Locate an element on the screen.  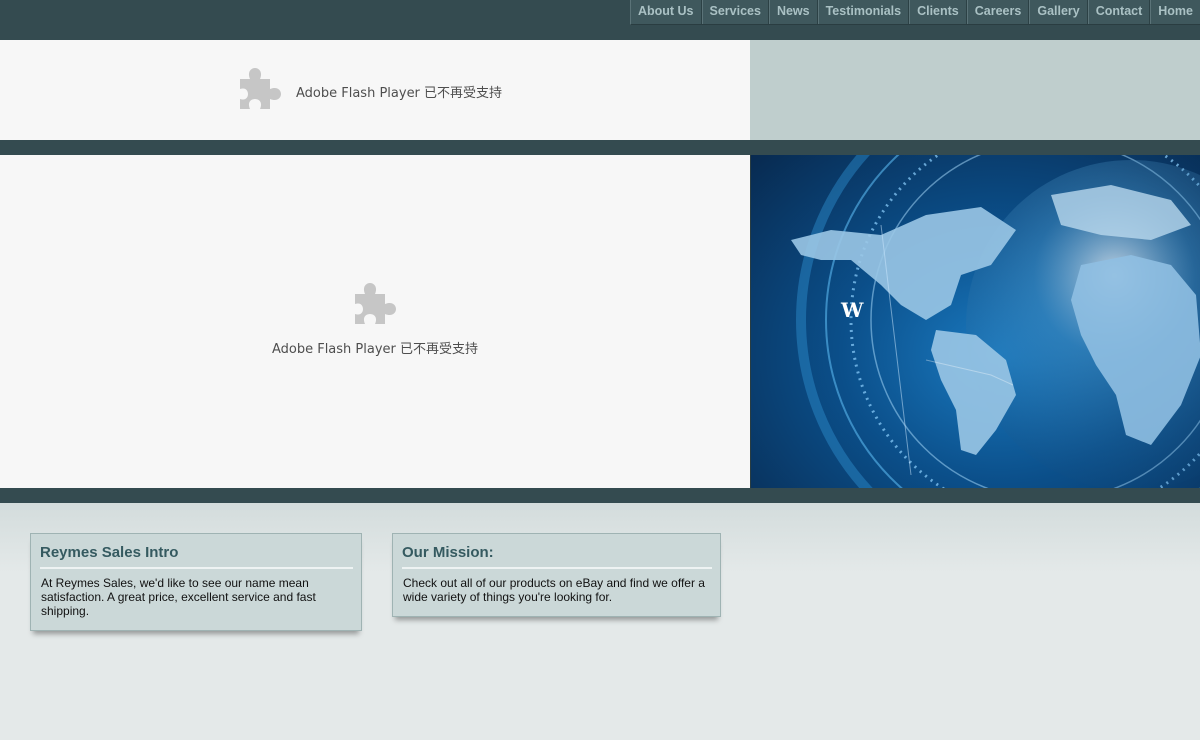
nav-clients: Clients is located at coordinates (938, 12).